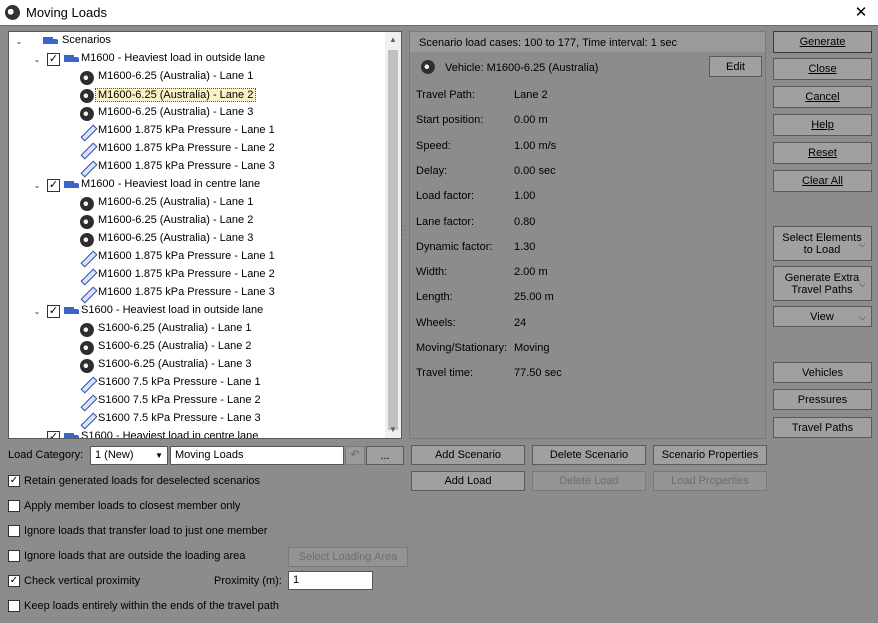 The height and width of the screenshot is (623, 878). Describe the element at coordinates (822, 399) in the screenshot. I see `pressures-button: Pressures` at that location.